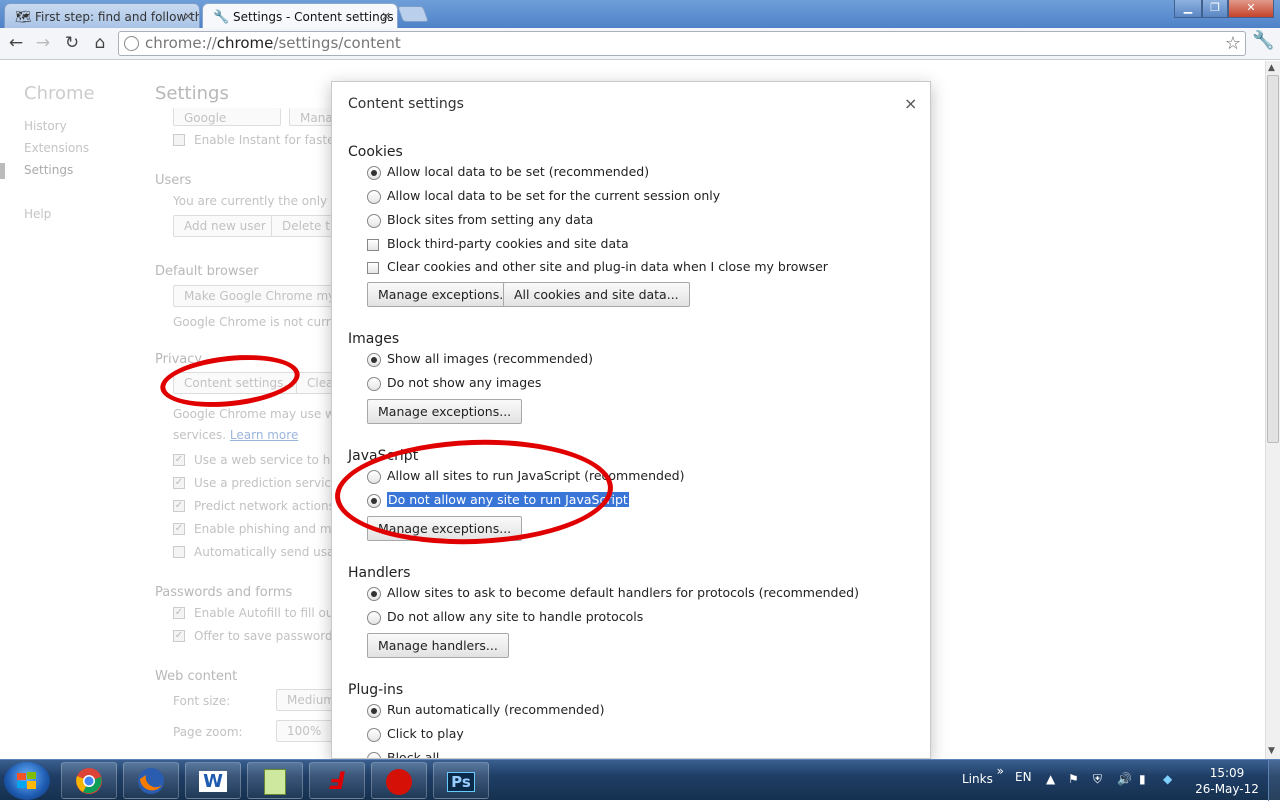 This screenshot has height=808, width=1280. What do you see at coordinates (413, 14) in the screenshot?
I see `new-tab-button` at bounding box center [413, 14].